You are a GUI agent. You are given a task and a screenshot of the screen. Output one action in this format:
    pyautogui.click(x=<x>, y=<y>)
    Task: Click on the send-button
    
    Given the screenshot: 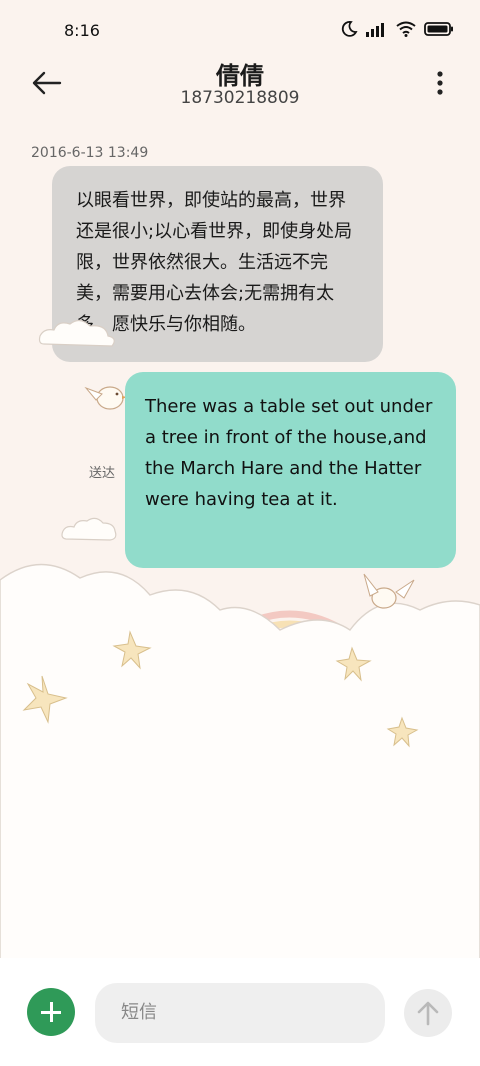 What is the action you would take?
    pyautogui.click(x=428, y=1013)
    